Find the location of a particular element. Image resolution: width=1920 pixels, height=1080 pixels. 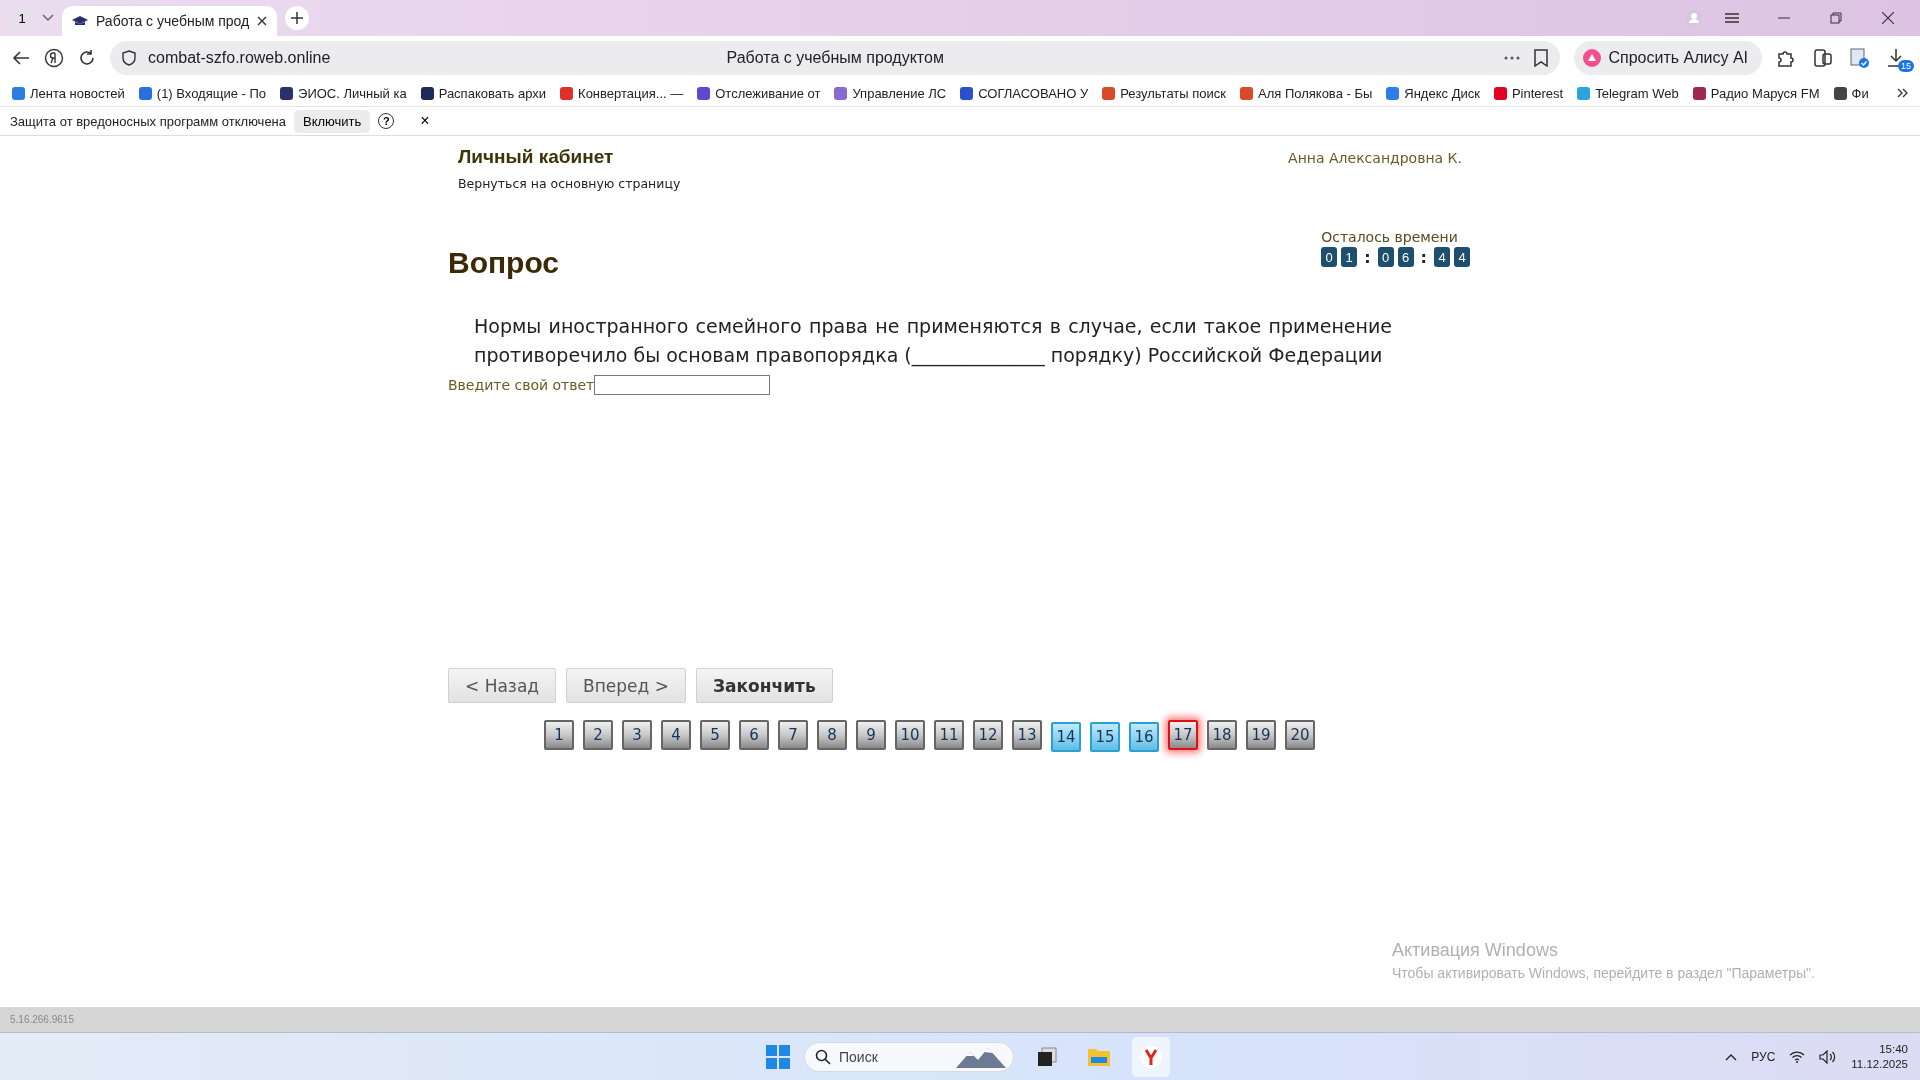

timer-label: Осталось времени is located at coordinates (1389, 237).